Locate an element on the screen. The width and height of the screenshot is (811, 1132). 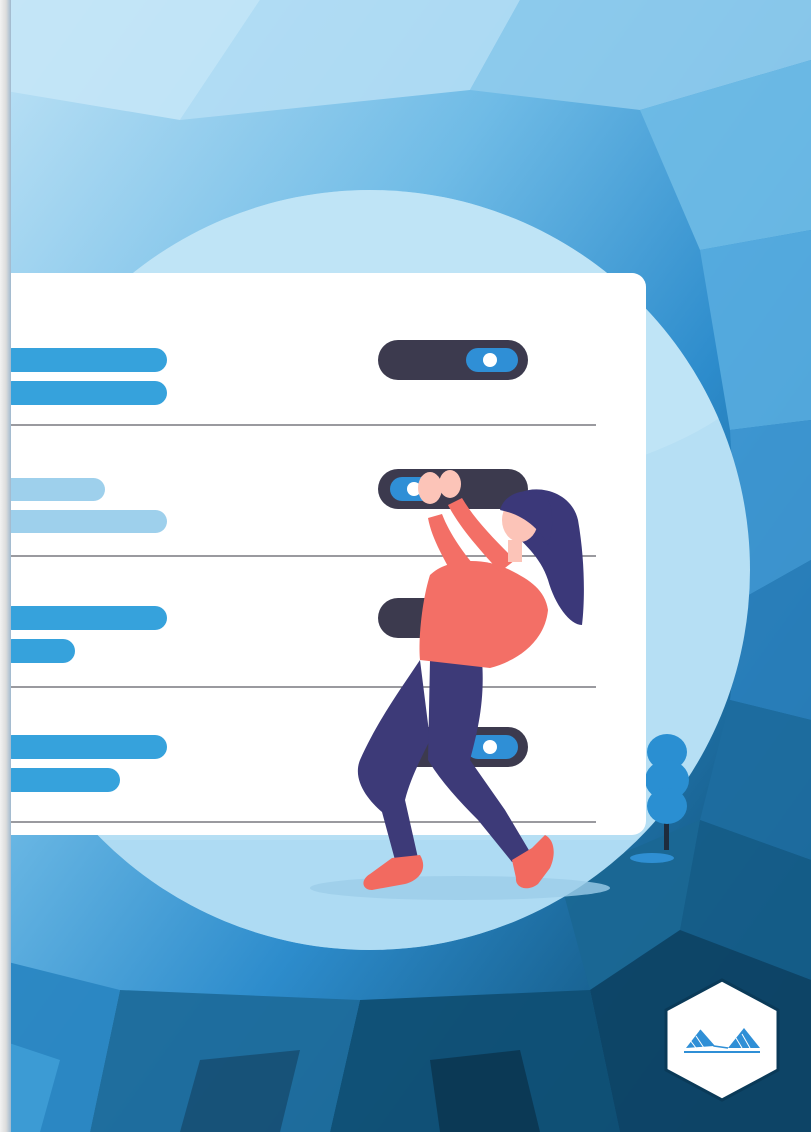
book-spine is located at coordinates (5, 566).